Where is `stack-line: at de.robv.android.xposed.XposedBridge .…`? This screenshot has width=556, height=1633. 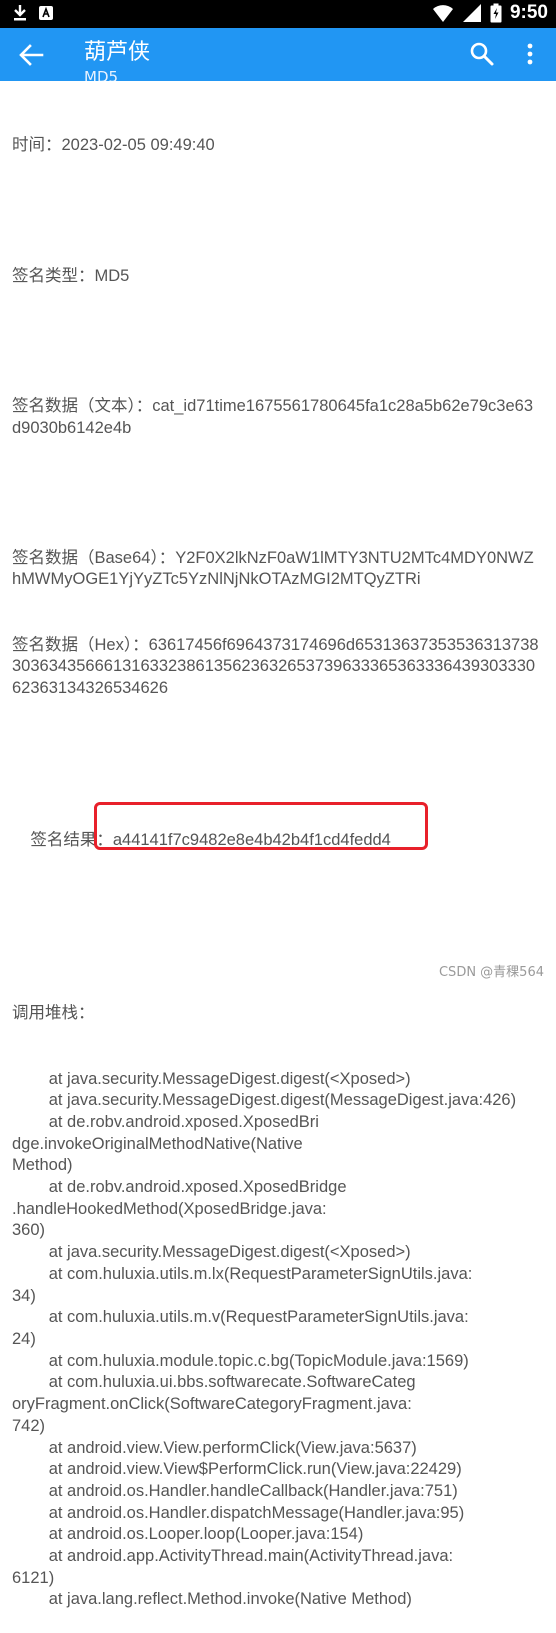
stack-line: at de.robv.android.xposed.XposedBridge .… is located at coordinates (179, 1209).